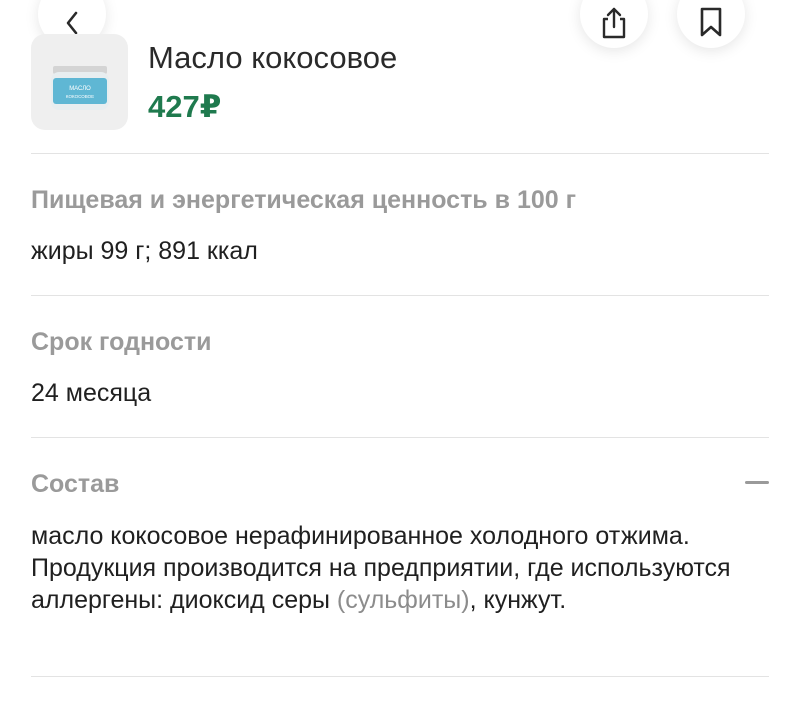  What do you see at coordinates (711, 22) in the screenshot?
I see `bookmark-icon` at bounding box center [711, 22].